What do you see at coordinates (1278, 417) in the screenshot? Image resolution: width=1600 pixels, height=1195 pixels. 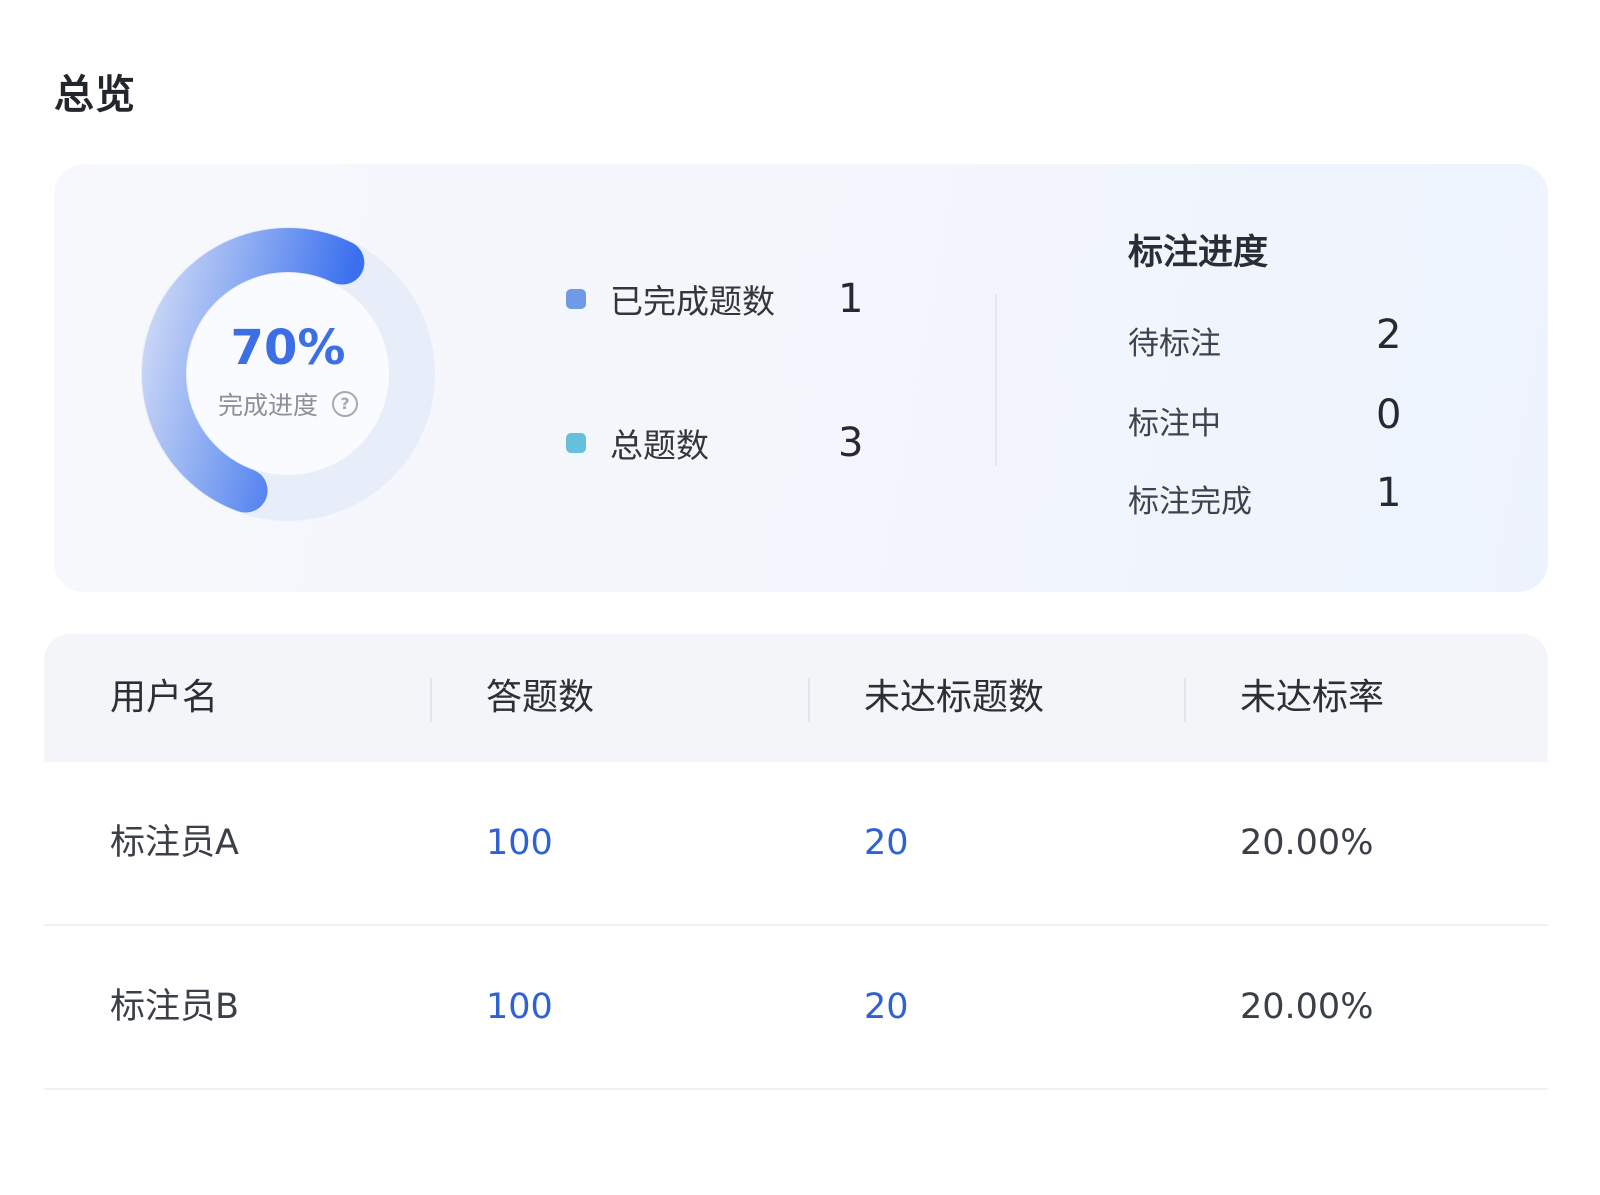 I see `progress-item-in-progress: 标注中 0` at bounding box center [1278, 417].